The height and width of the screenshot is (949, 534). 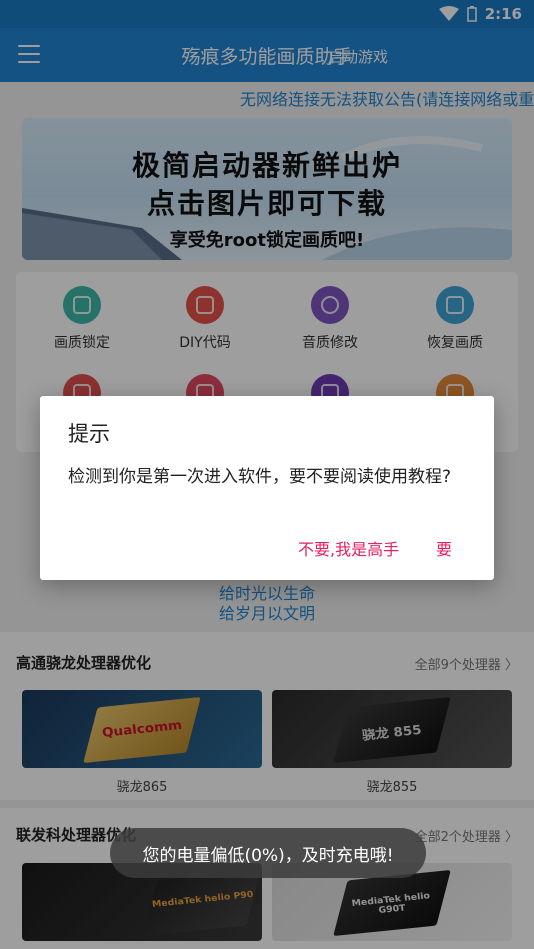 I want to click on decline-tutorial-button: 不要,我是高手, so click(x=348, y=548).